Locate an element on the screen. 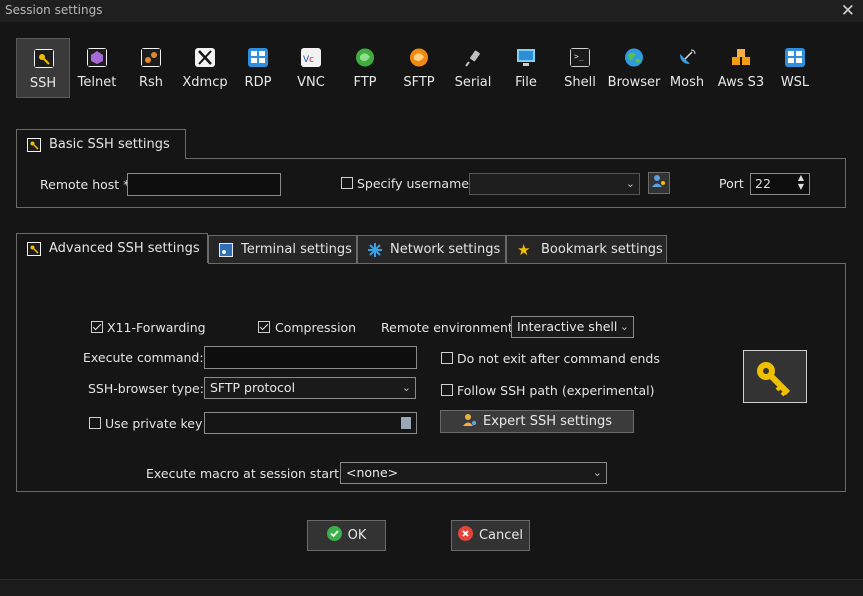  protocol-rsh: Rsh is located at coordinates (151, 68).